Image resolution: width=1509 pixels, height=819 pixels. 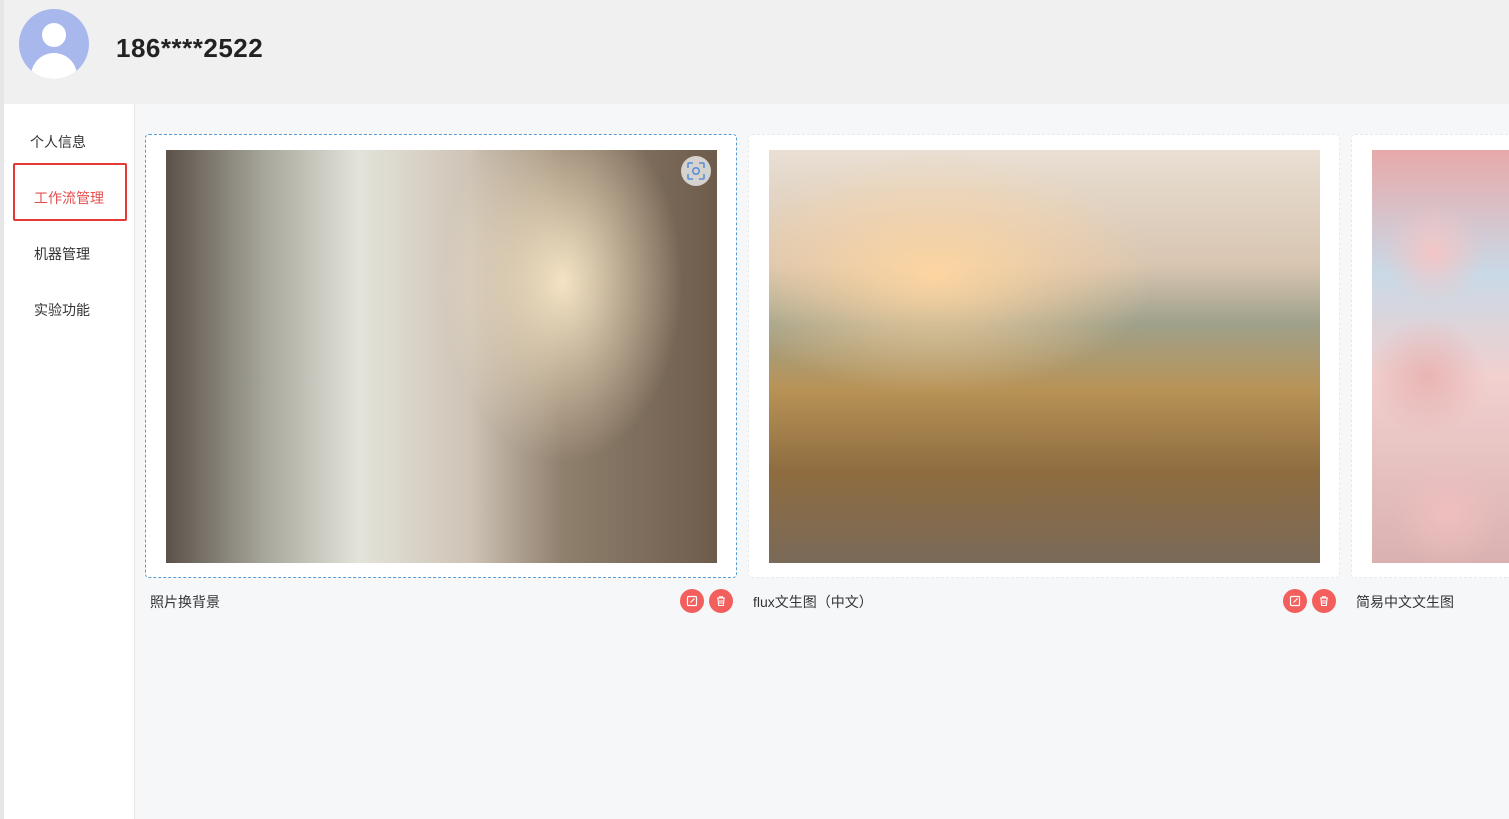 What do you see at coordinates (84, 254) in the screenshot?
I see `sidebar-item-machine-management: 机器管理` at bounding box center [84, 254].